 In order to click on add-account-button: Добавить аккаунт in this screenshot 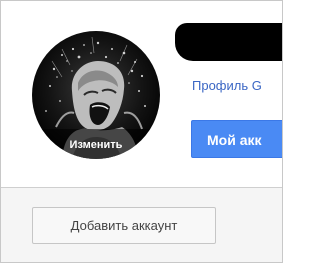, I will do `click(124, 225)`.